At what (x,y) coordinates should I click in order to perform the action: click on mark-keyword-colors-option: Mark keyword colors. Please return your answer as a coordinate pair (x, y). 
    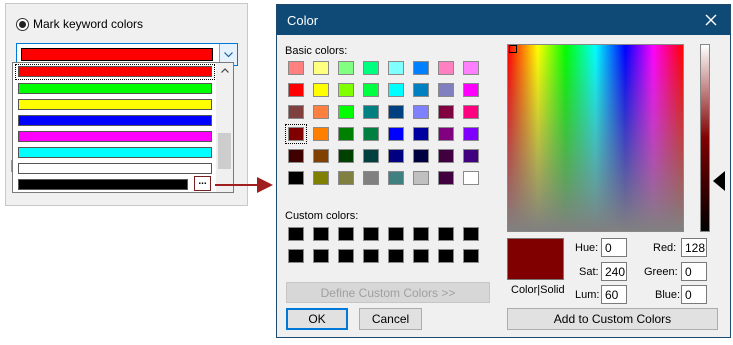
    Looking at the image, I should click on (79, 24).